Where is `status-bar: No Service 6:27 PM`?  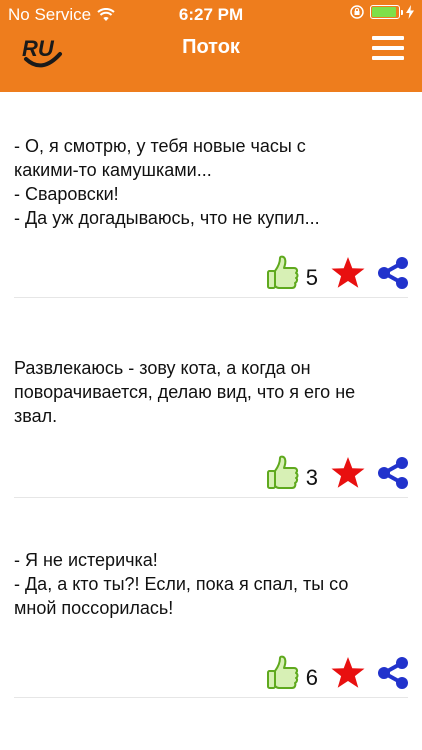
status-bar: No Service 6:27 PM is located at coordinates (211, 15).